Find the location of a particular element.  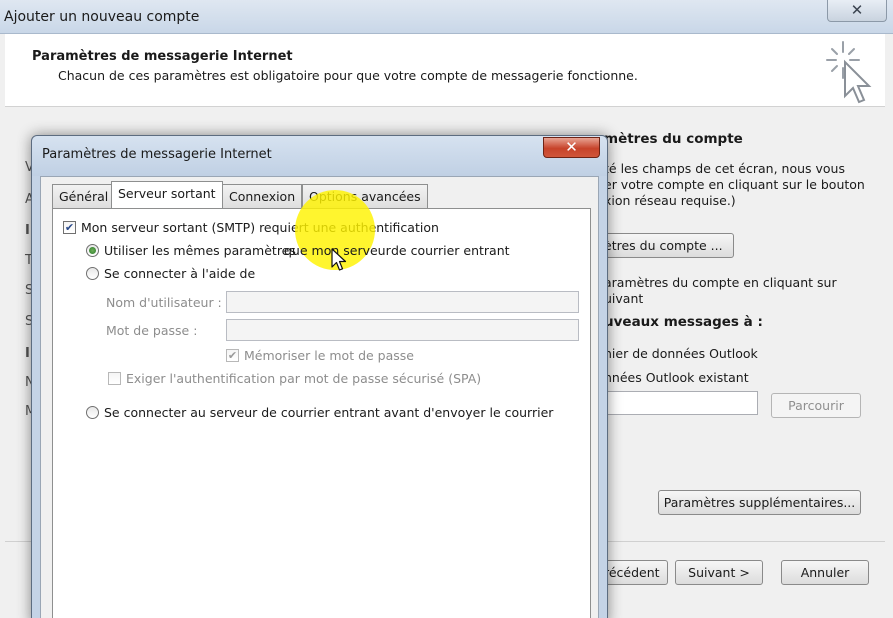

wizard-cursor-icon is located at coordinates (849, 72).